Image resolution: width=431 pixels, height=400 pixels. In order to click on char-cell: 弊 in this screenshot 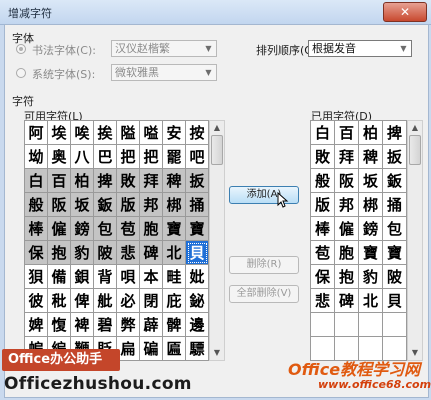, I will do `click(128, 325)`.